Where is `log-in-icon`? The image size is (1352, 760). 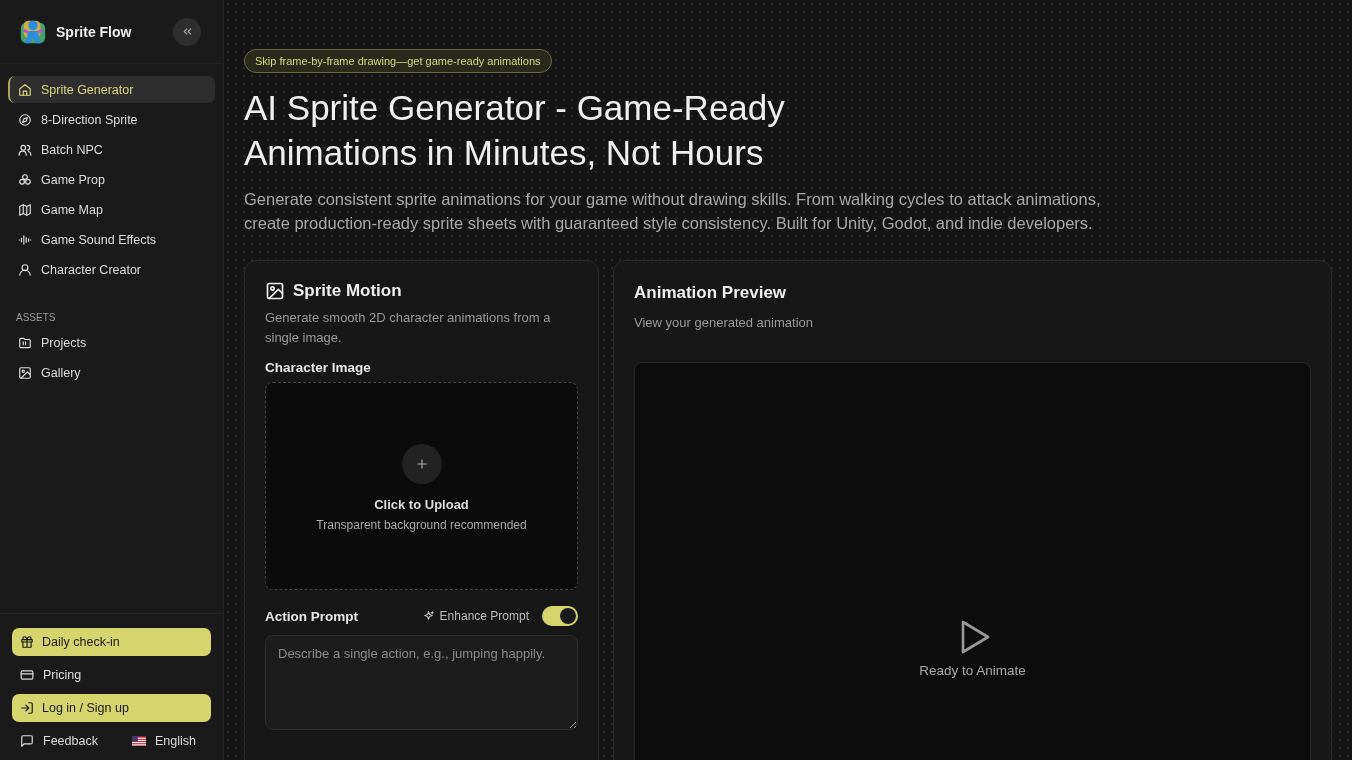
log-in-icon is located at coordinates (27, 708).